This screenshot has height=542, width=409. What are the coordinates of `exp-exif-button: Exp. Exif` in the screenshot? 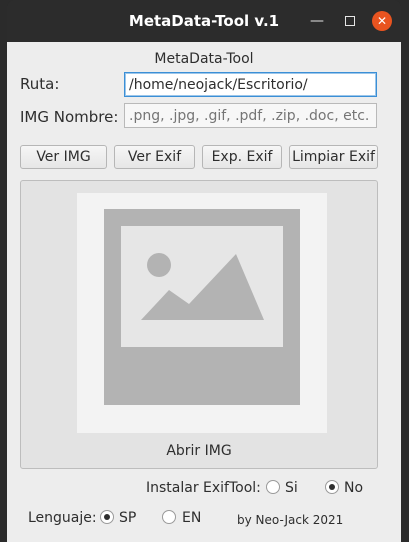 It's located at (242, 157).